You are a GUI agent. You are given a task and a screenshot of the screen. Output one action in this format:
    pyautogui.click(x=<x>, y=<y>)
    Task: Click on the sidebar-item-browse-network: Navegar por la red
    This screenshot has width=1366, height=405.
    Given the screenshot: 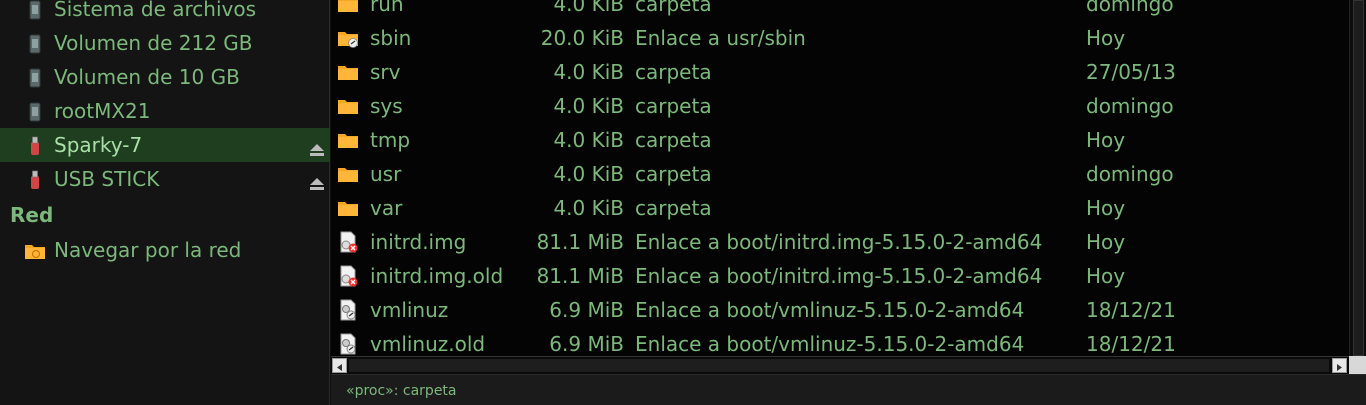 What is the action you would take?
    pyautogui.click(x=165, y=250)
    